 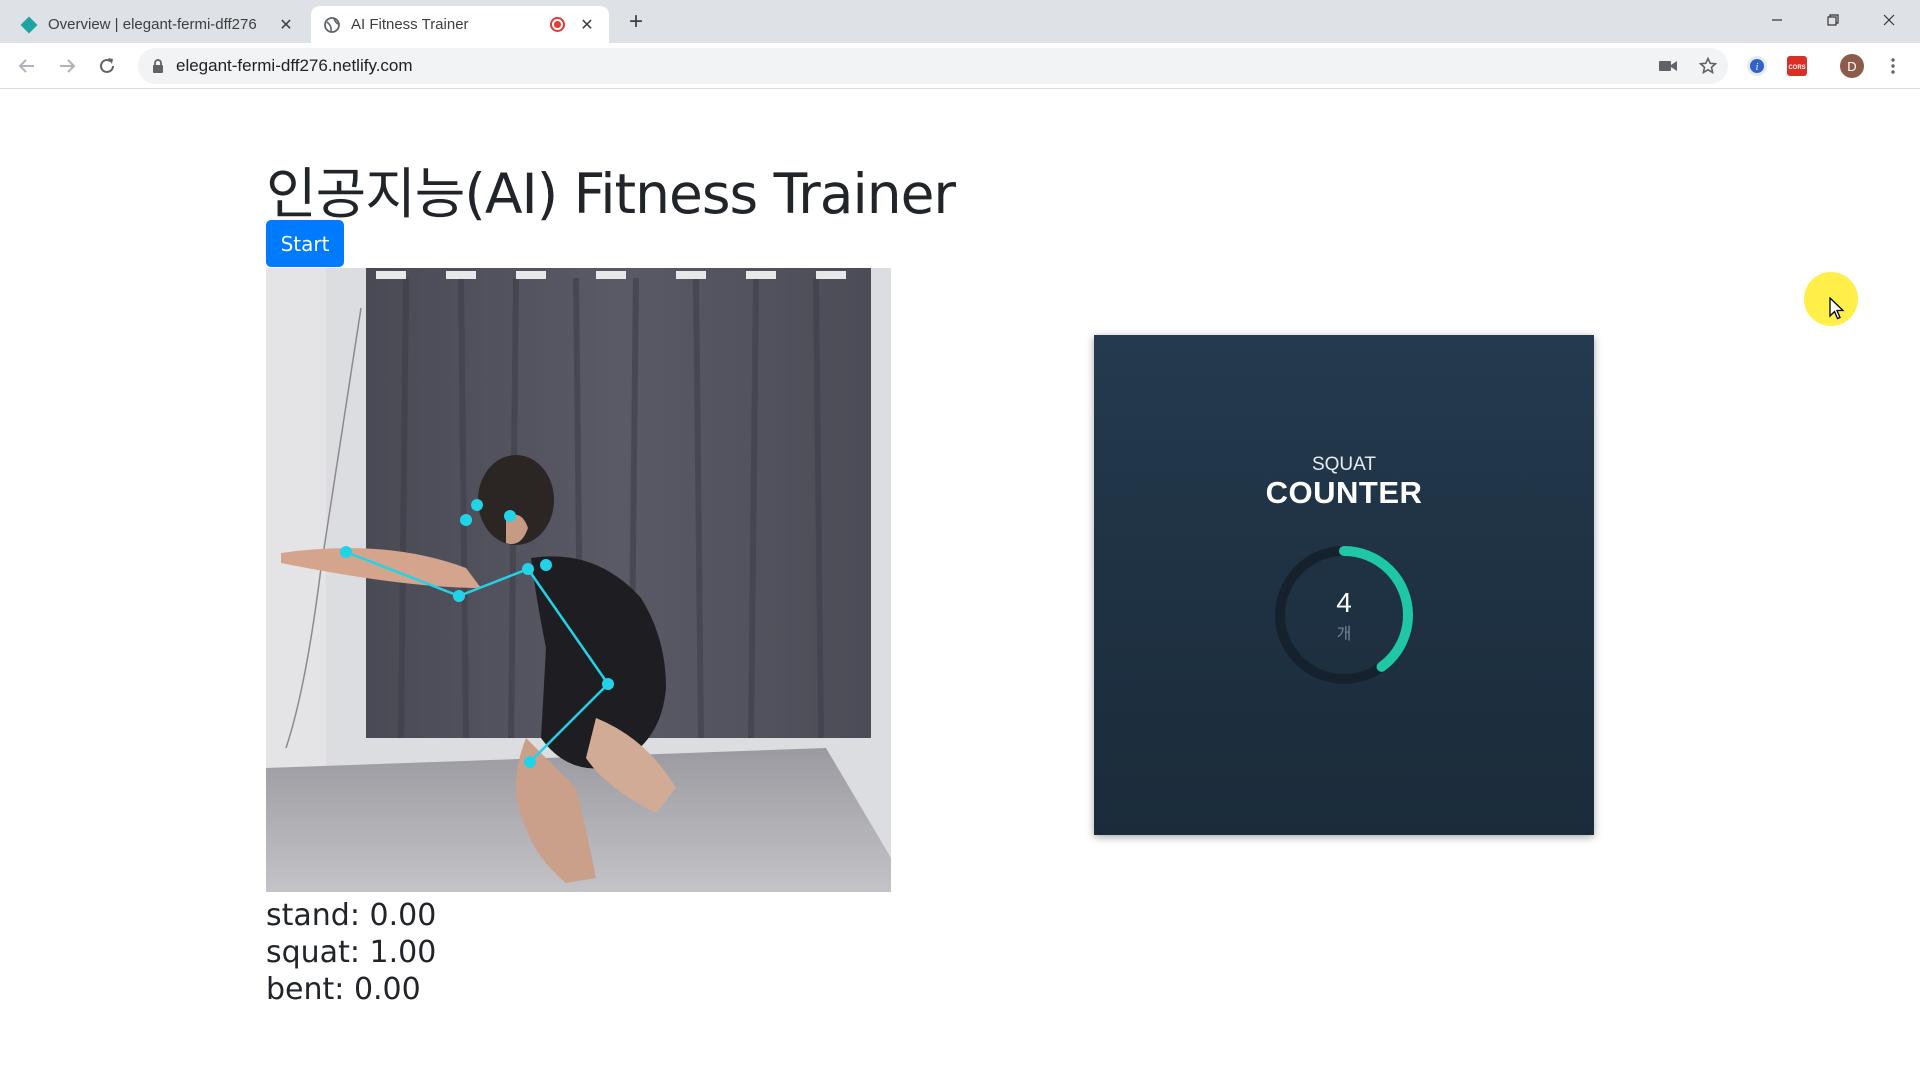 I want to click on prediction-label: squat, so click(x=308, y=952).